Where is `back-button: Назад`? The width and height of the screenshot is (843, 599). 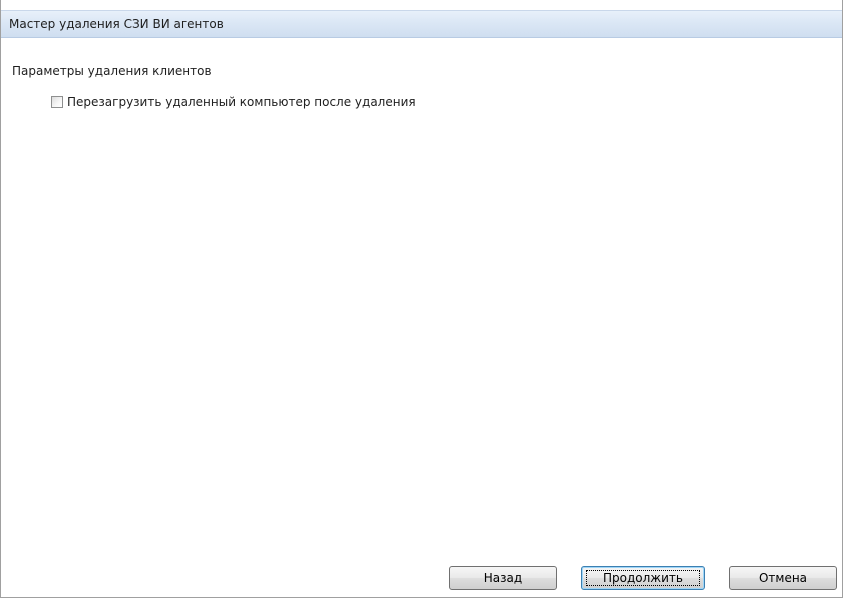 back-button: Назад is located at coordinates (503, 578).